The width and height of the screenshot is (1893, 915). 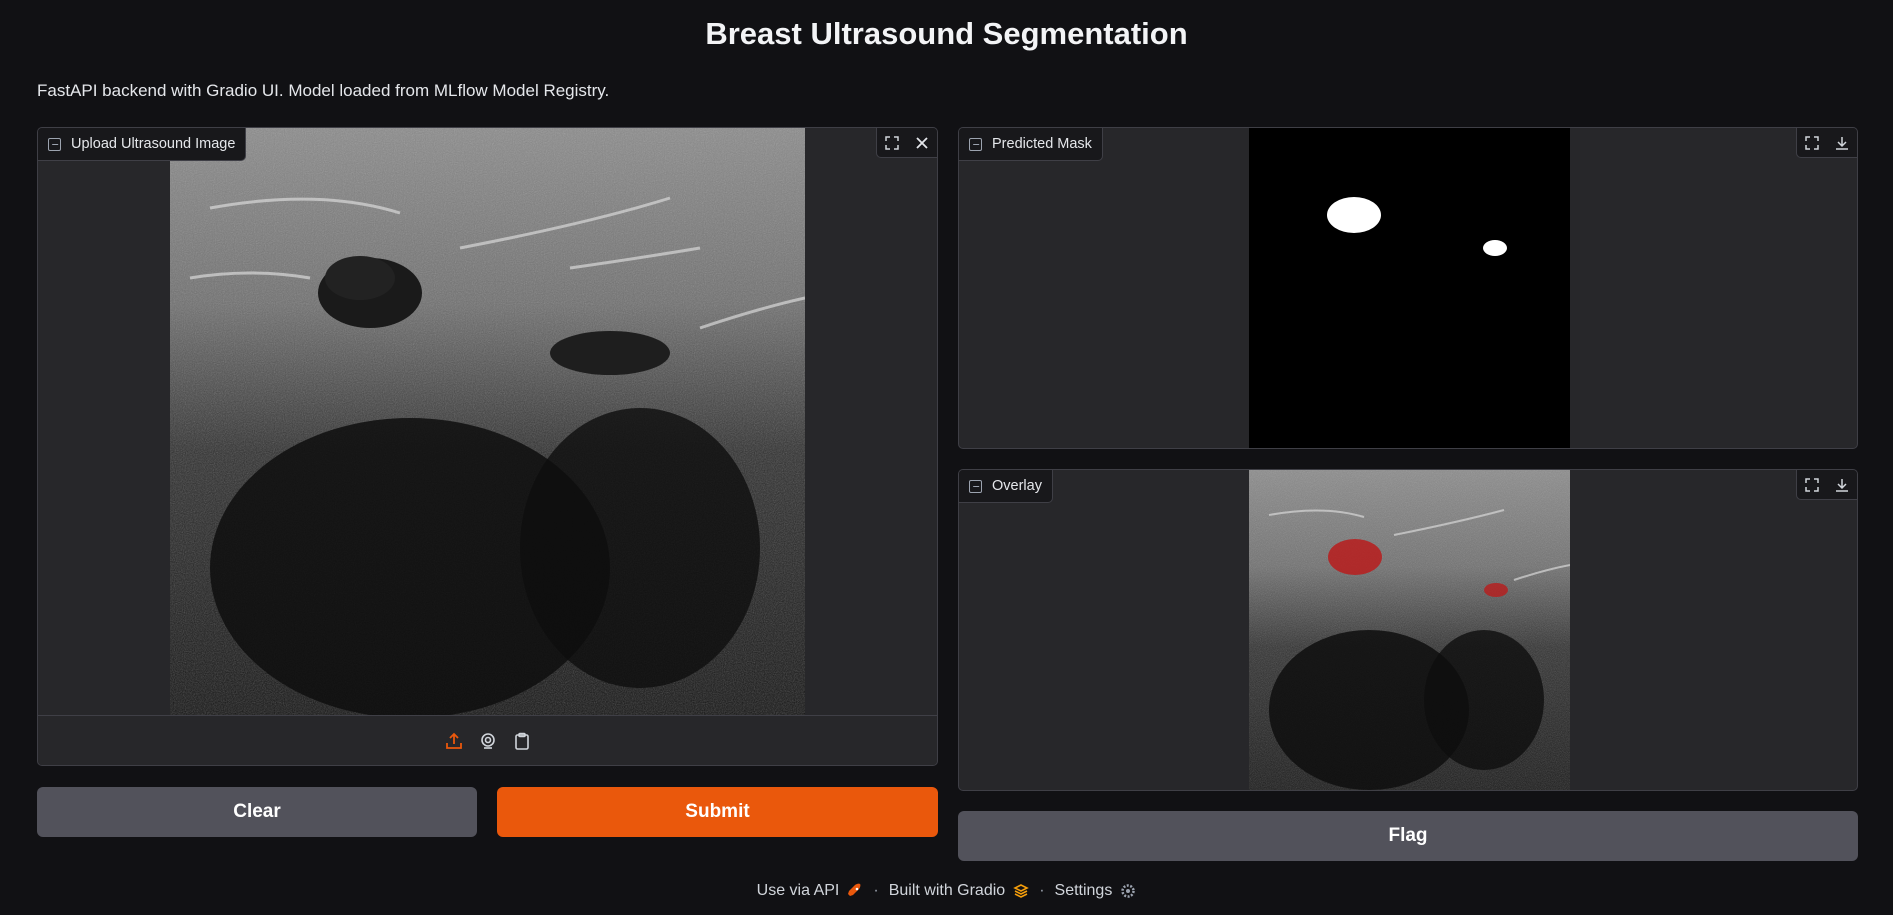 I want to click on clipboard-icon, so click(x=522, y=741).